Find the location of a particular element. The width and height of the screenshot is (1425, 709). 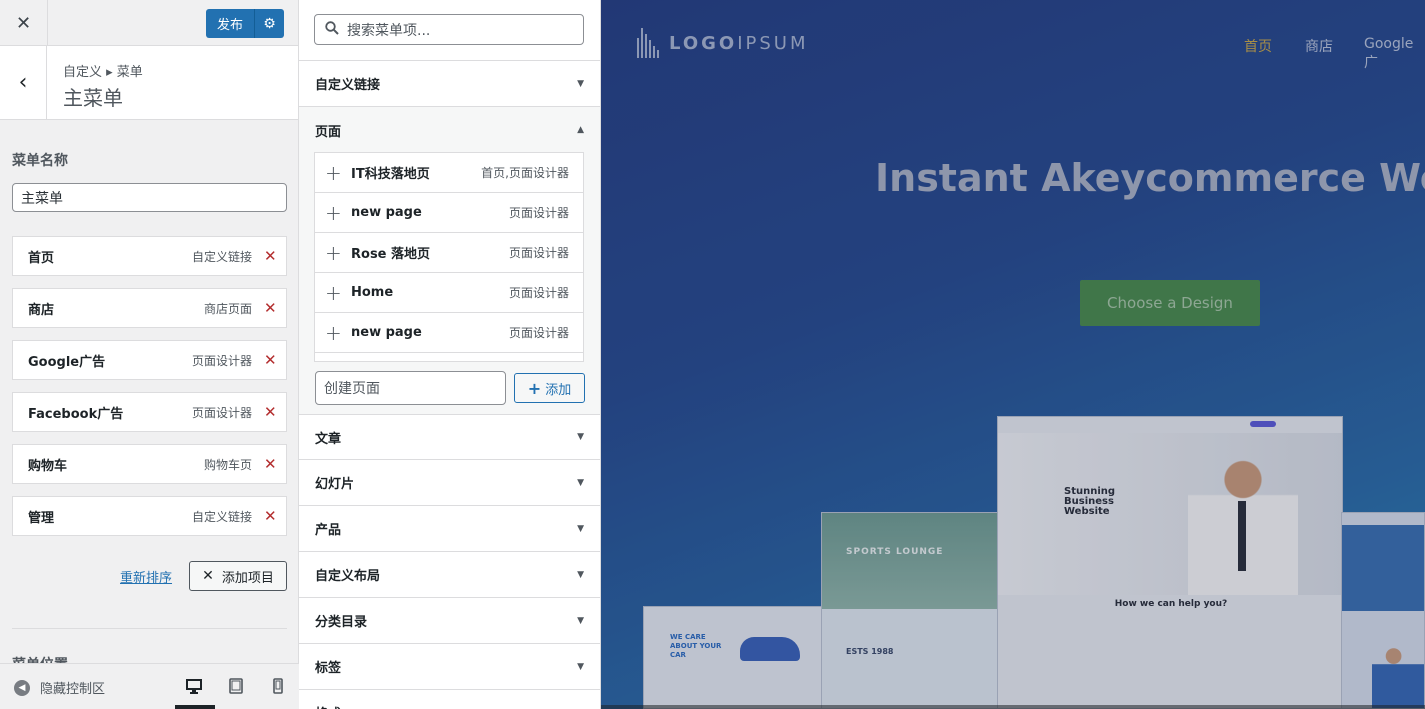

hide-controls-button: ◀ 隐藏控制区 is located at coordinates (59, 687).